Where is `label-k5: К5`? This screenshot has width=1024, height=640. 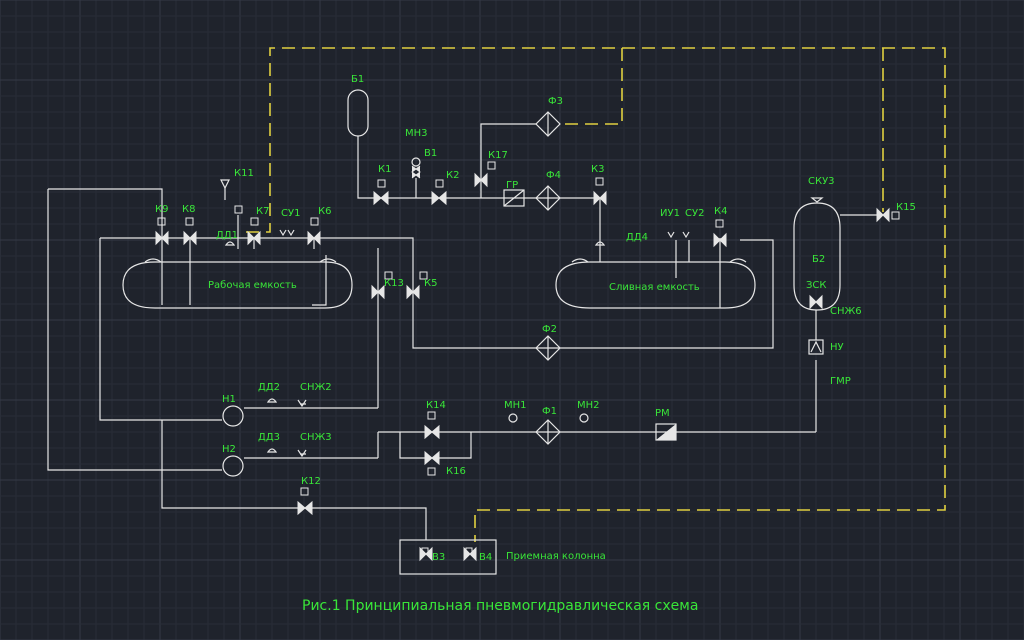
label-k5: К5 is located at coordinates (430, 283).